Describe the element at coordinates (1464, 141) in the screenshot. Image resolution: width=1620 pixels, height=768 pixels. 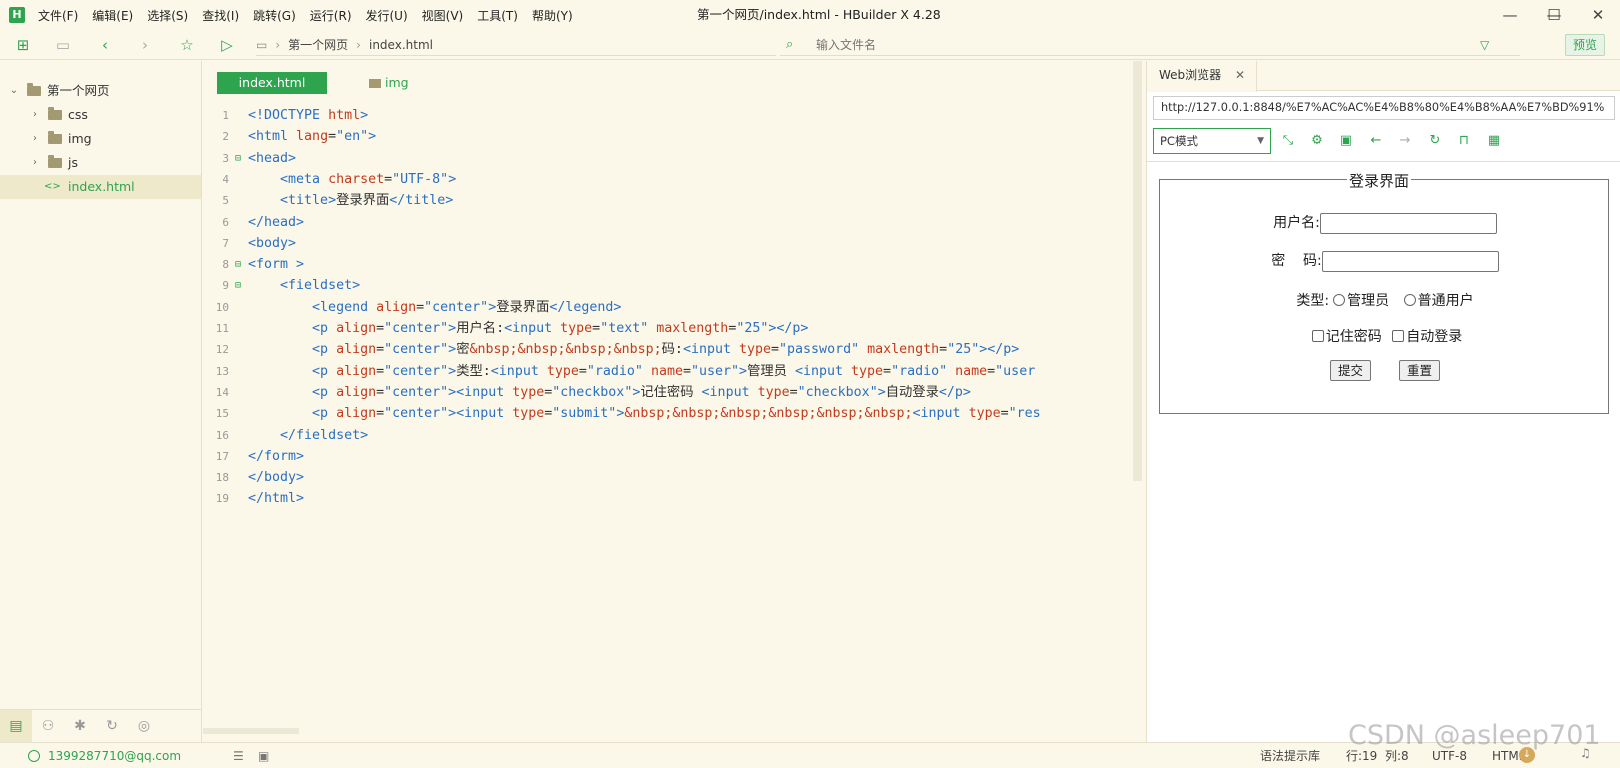
I see `lock-icon: ⊓` at that location.